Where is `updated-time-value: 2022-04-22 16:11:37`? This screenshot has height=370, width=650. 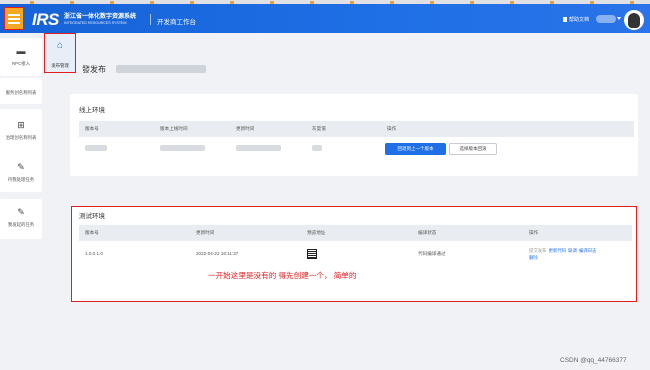 updated-time-value: 2022-04-22 16:11:37 is located at coordinates (217, 253).